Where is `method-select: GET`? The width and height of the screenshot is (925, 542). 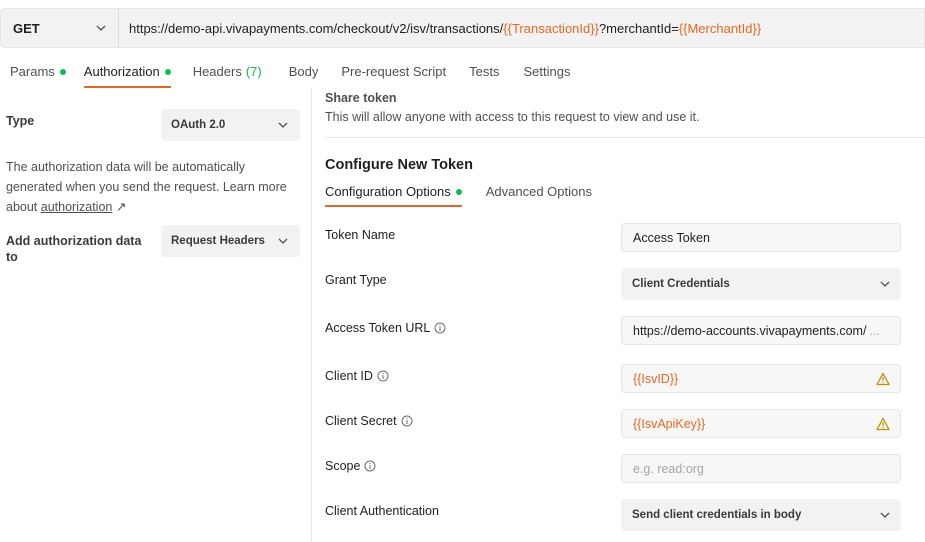 method-select: GET is located at coordinates (59, 28).